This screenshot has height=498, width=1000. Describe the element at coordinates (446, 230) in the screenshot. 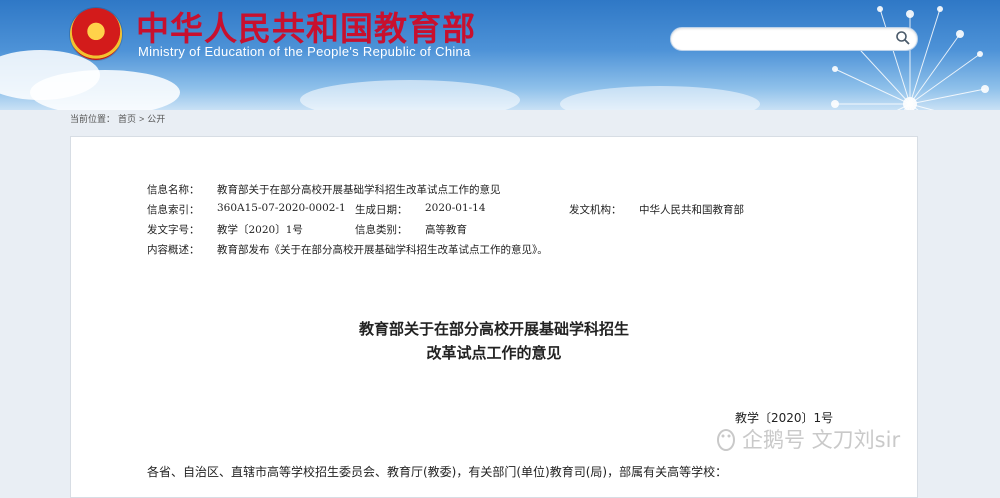

I see `meta-category-value: 高等教育` at that location.